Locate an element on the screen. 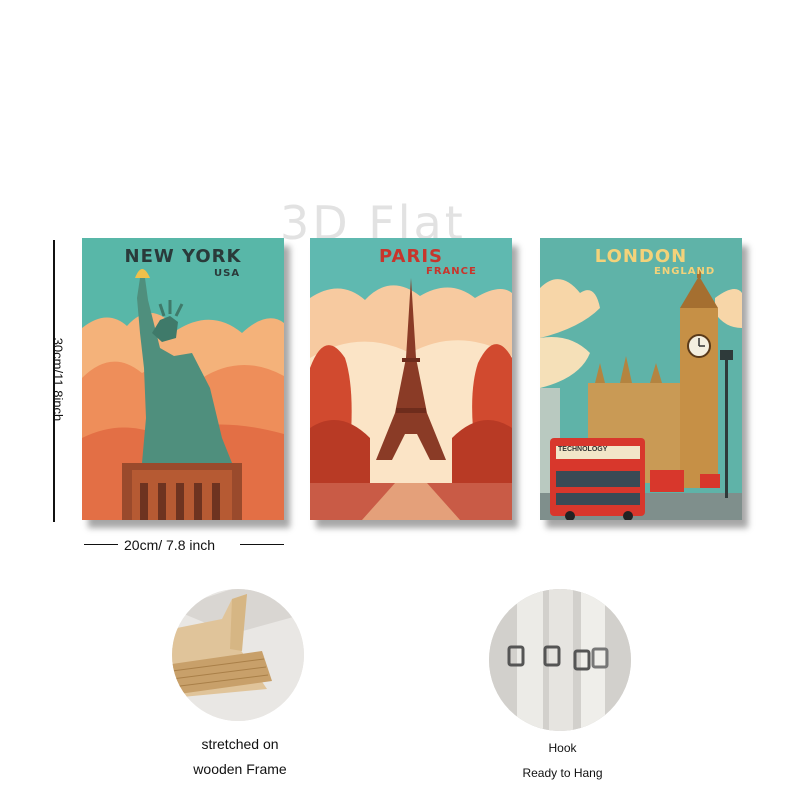 This screenshot has width=800, height=800. poster-london: LONDON ENGLAND TECHNOLOGY is located at coordinates (641, 379).